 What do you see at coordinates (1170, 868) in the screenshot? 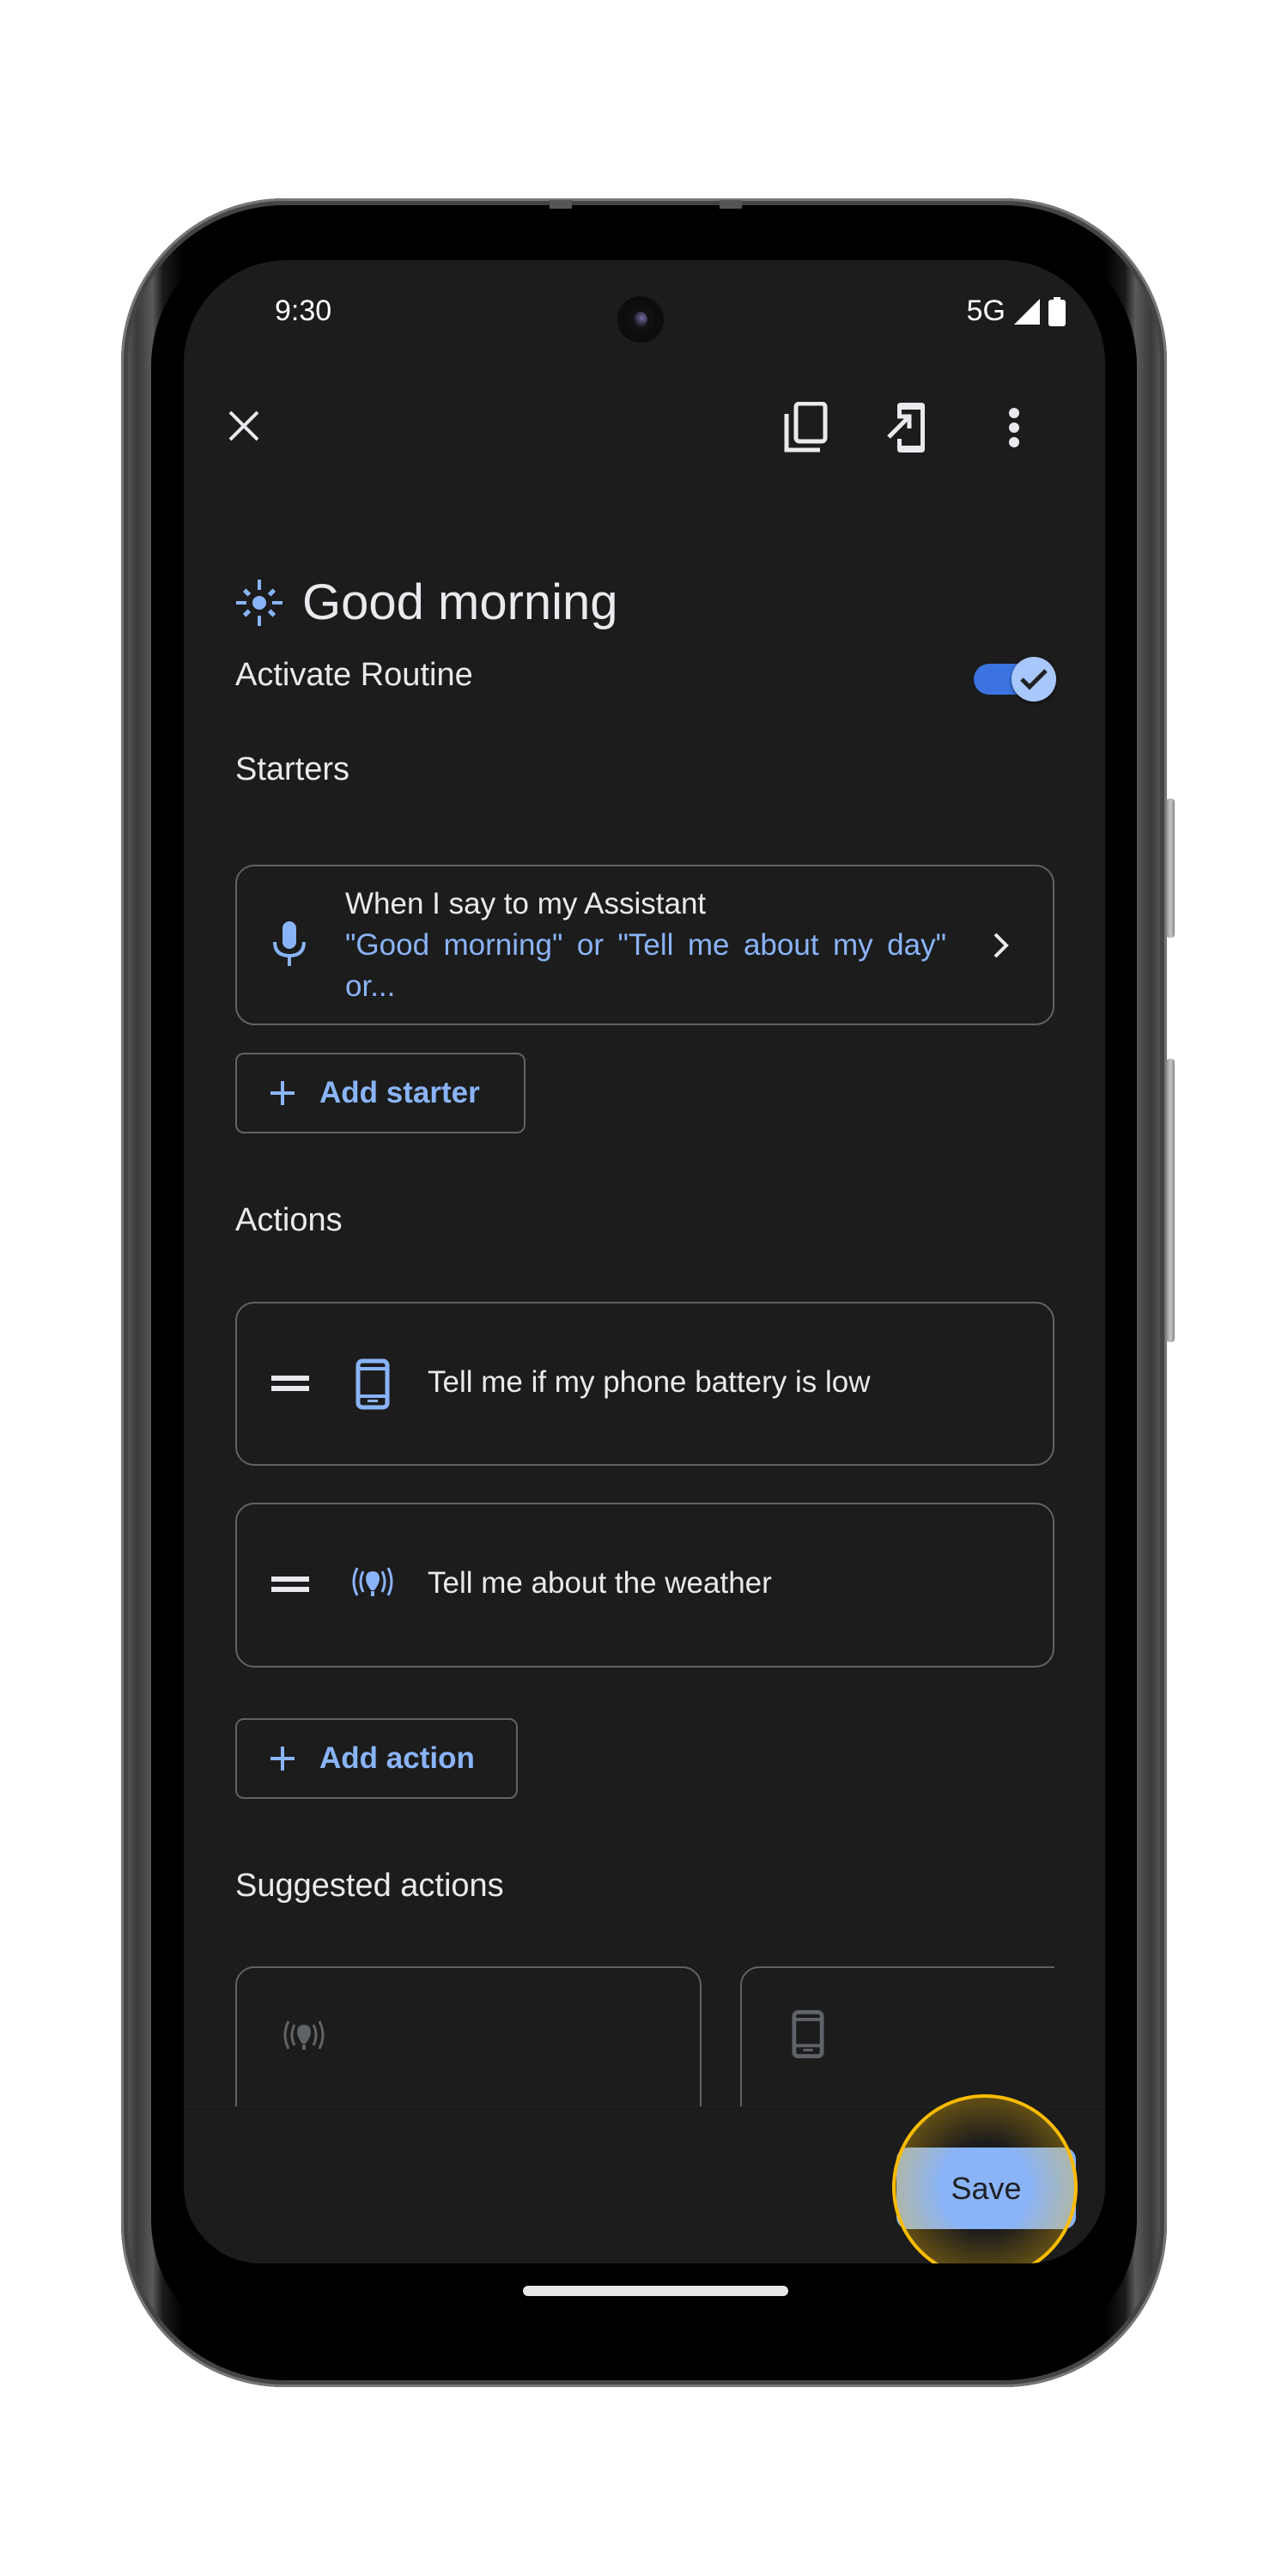
I see `power-button` at bounding box center [1170, 868].